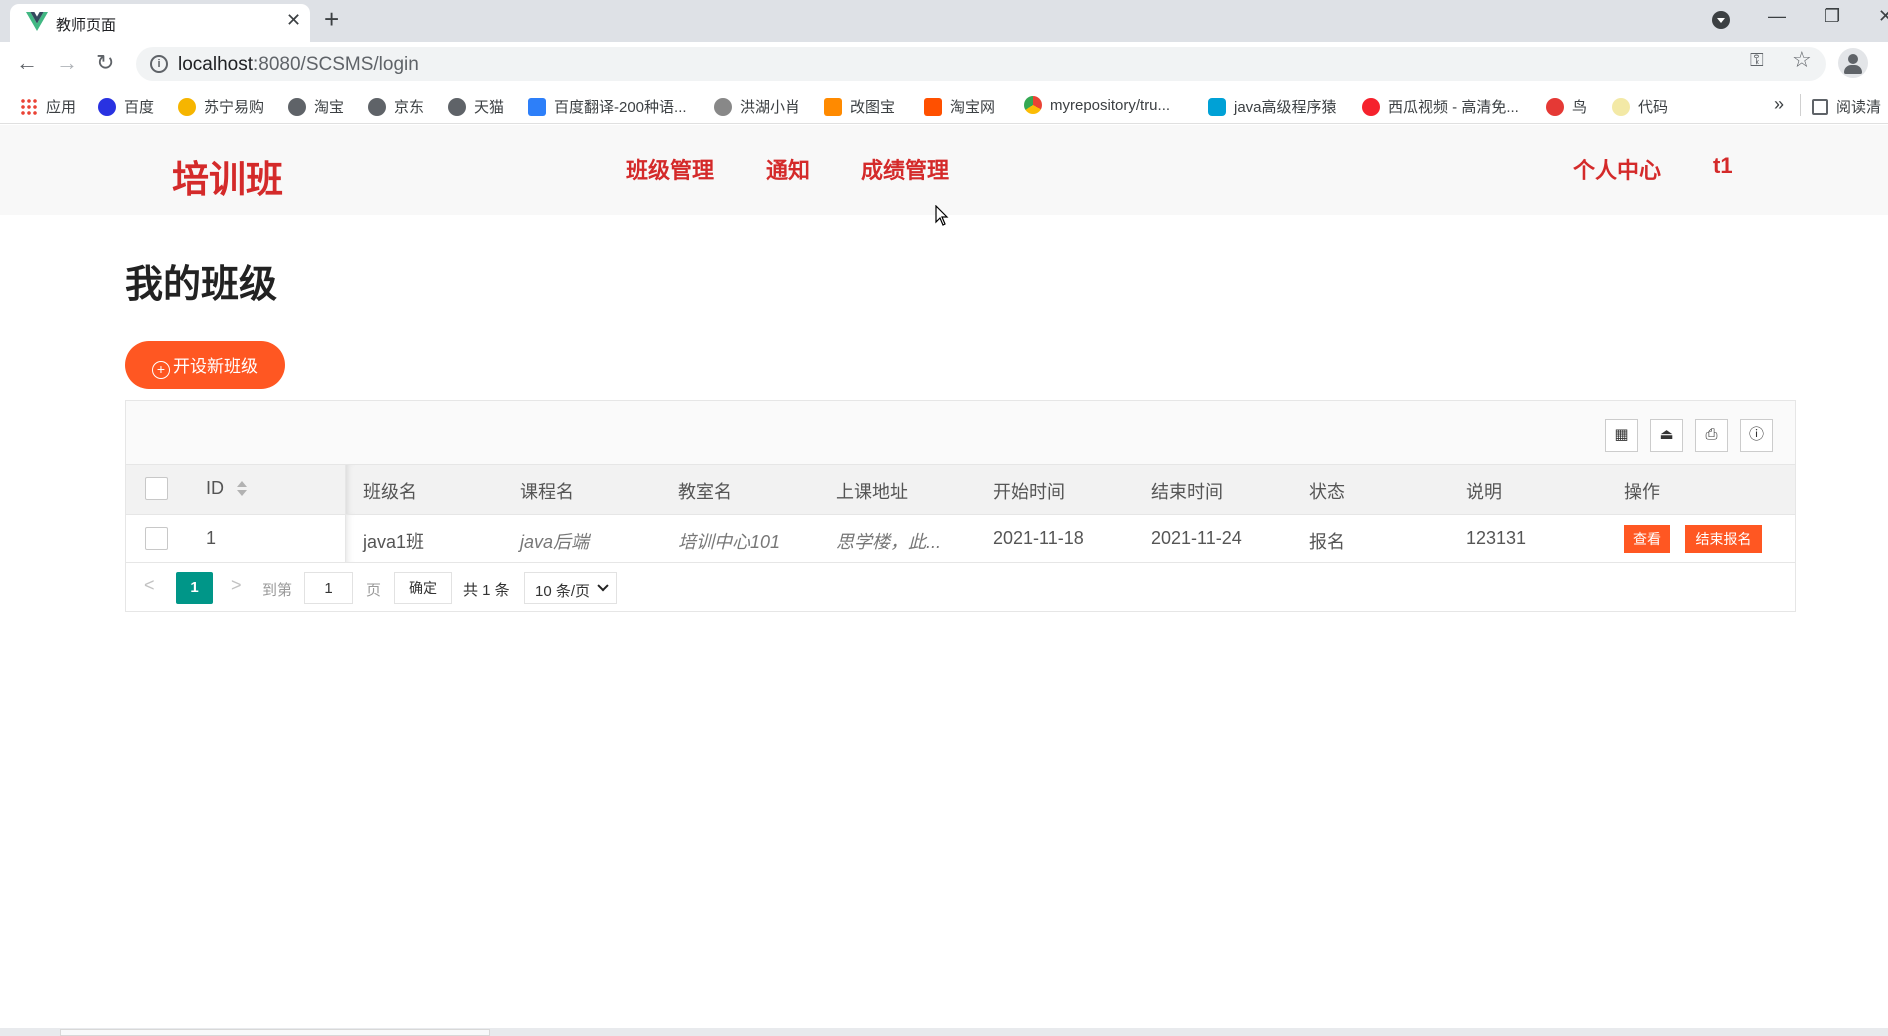  What do you see at coordinates (555, 542) in the screenshot?
I see `cell-course-name: java后端` at bounding box center [555, 542].